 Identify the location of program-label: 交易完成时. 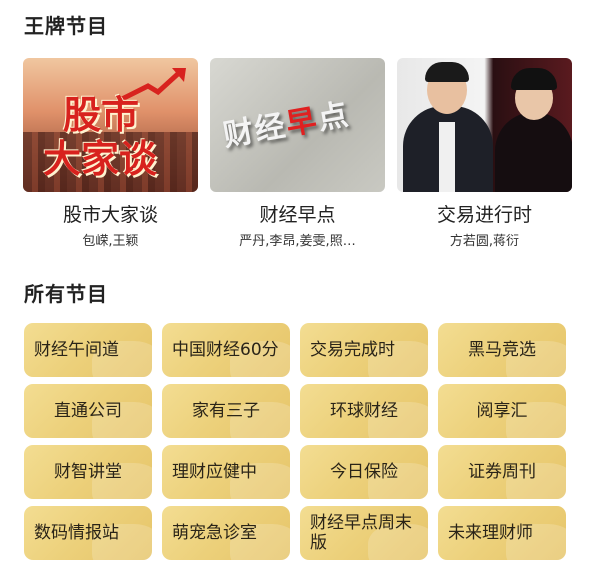
(352, 350).